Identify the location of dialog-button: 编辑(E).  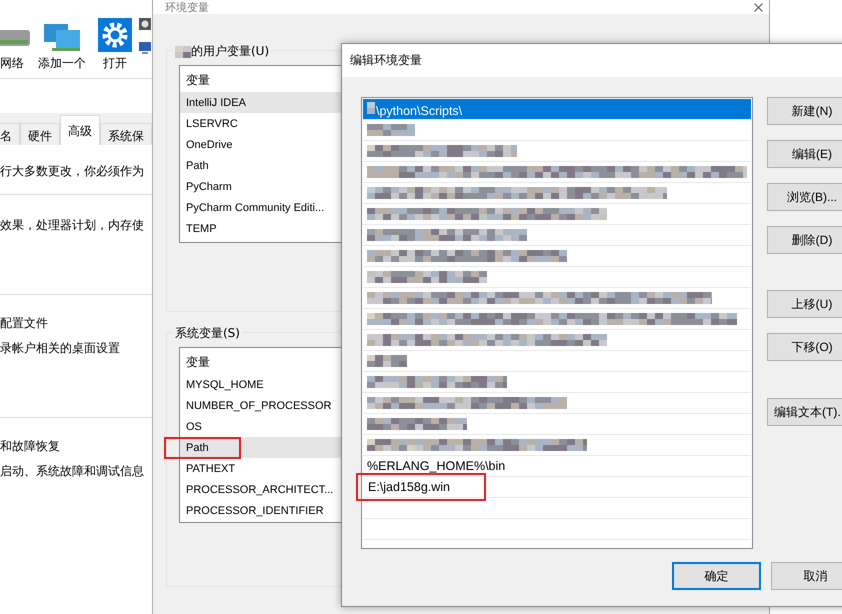
(804, 154).